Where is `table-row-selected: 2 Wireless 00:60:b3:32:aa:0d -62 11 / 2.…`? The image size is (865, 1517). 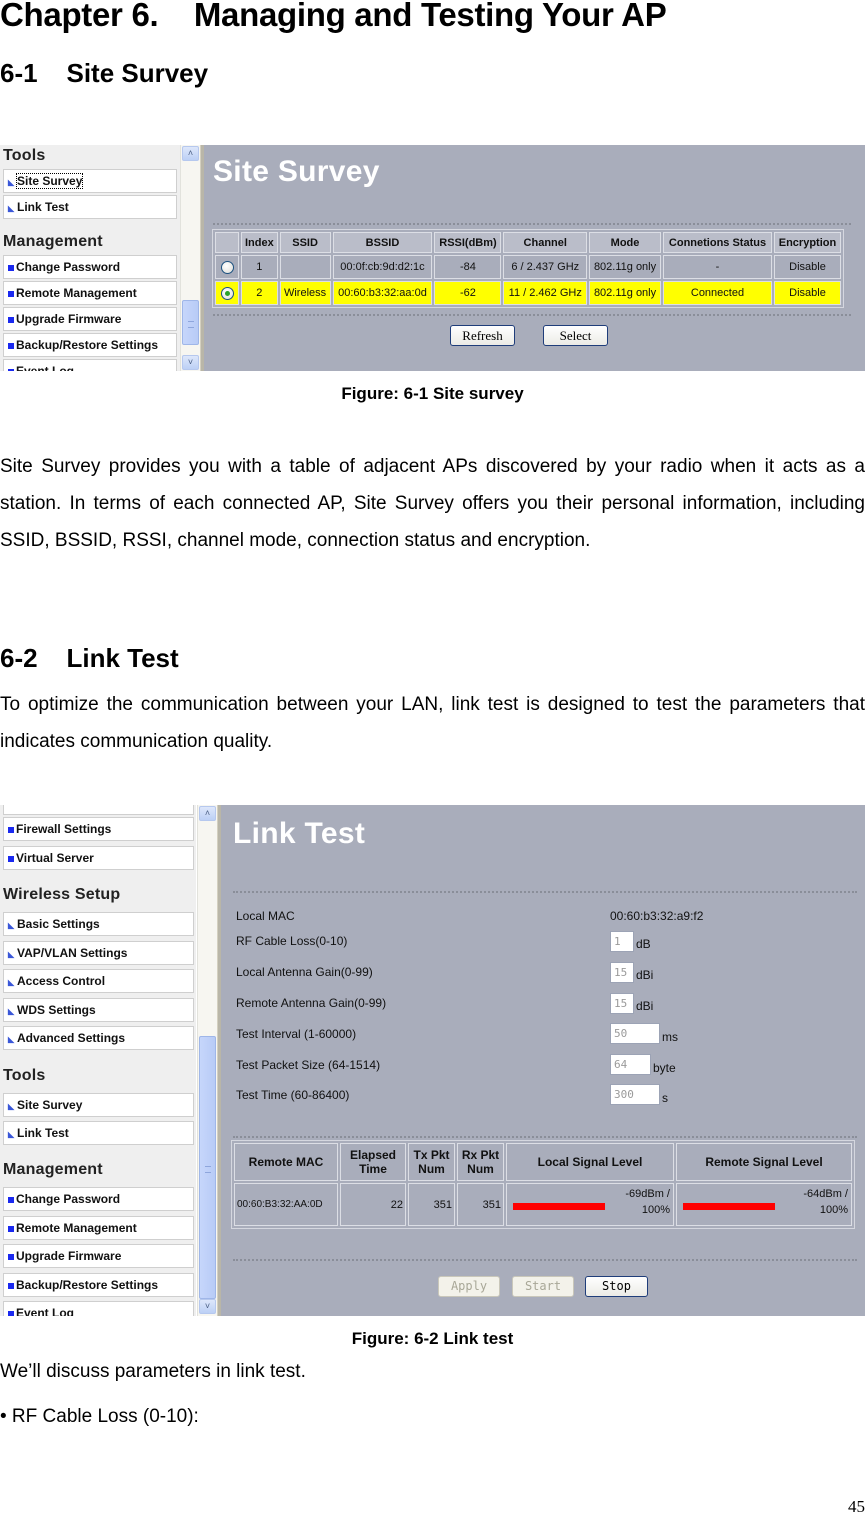 table-row-selected: 2 Wireless 00:60:b3:32:aa:0d -62 11 / 2.… is located at coordinates (528, 293).